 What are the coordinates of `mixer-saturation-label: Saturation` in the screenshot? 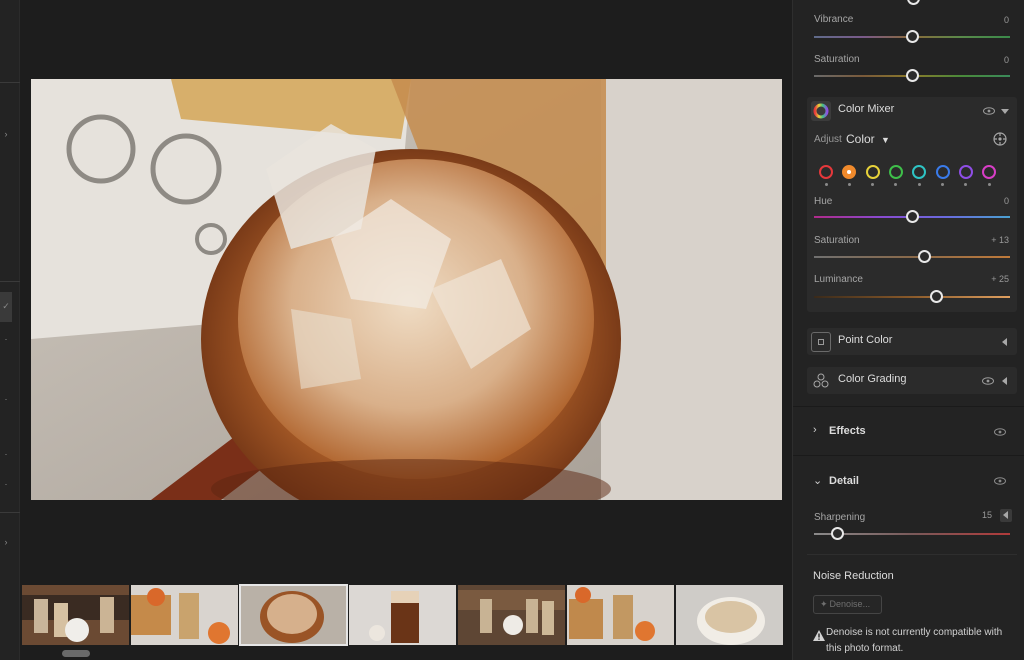 It's located at (837, 240).